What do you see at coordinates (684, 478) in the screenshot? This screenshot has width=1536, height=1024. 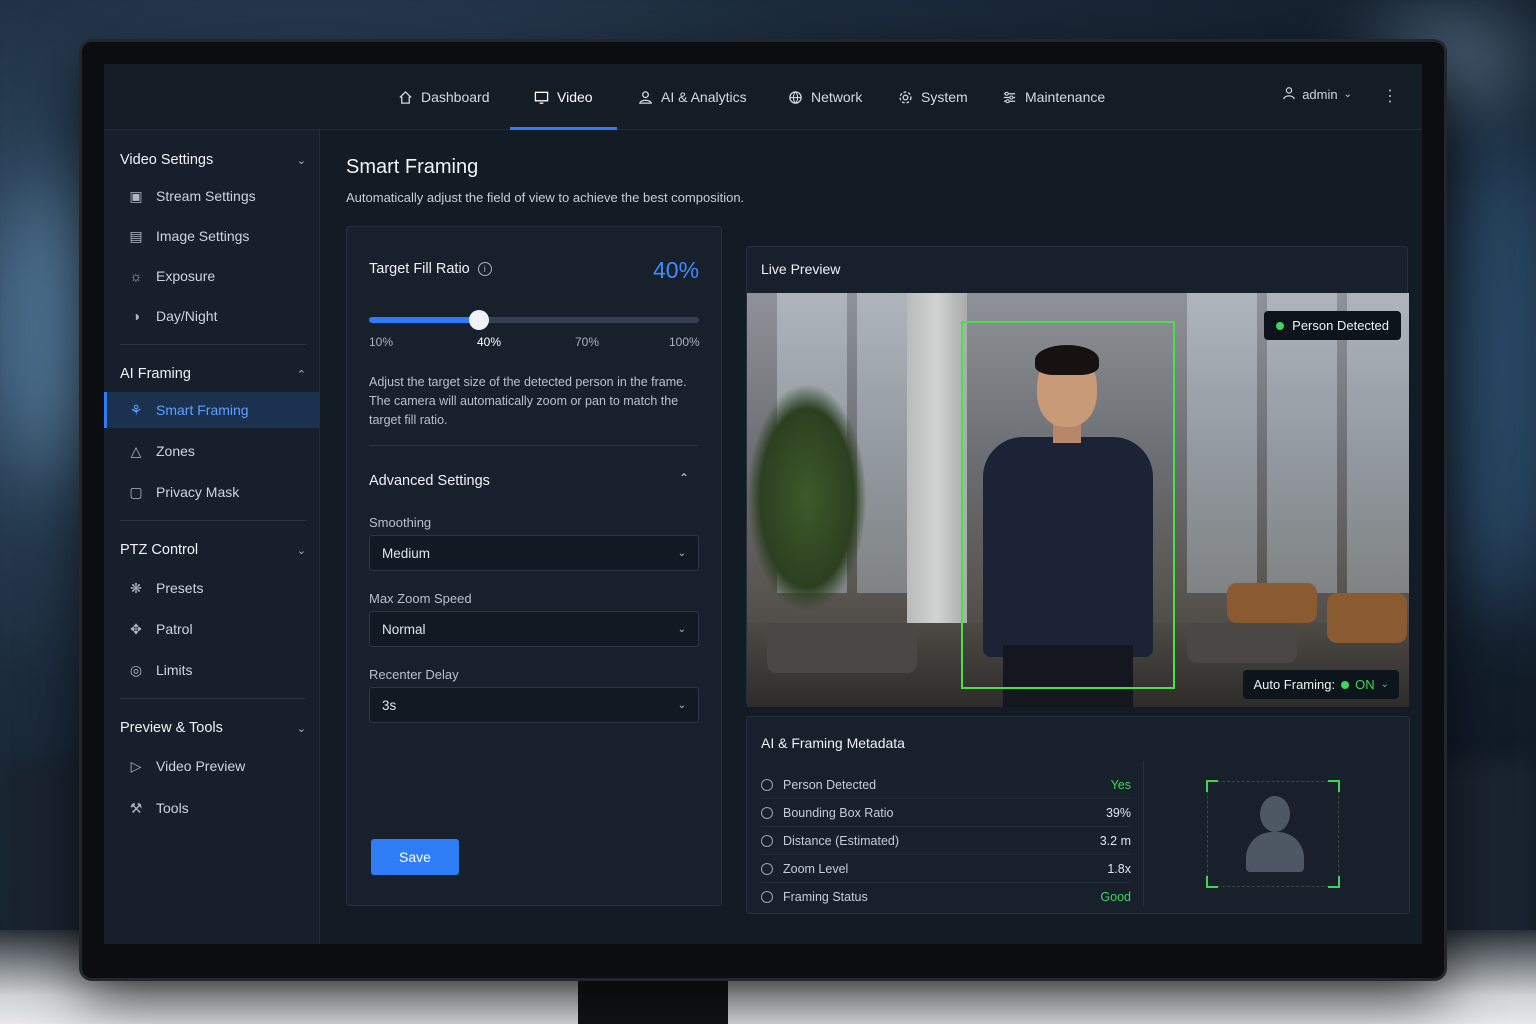 I see `chevron-up-icon: ⌃` at bounding box center [684, 478].